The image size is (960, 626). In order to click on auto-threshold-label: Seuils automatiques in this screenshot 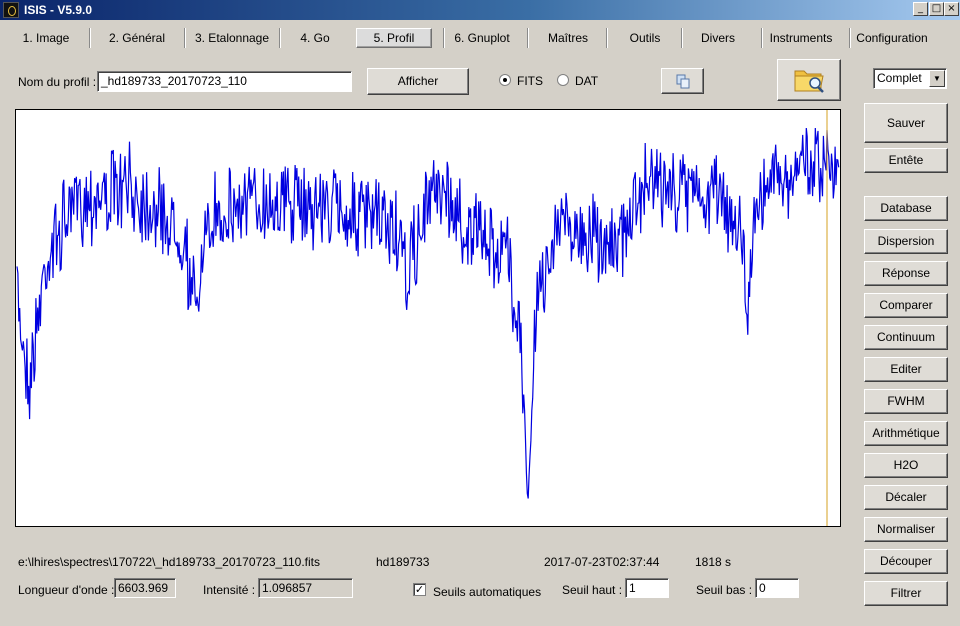, I will do `click(487, 592)`.